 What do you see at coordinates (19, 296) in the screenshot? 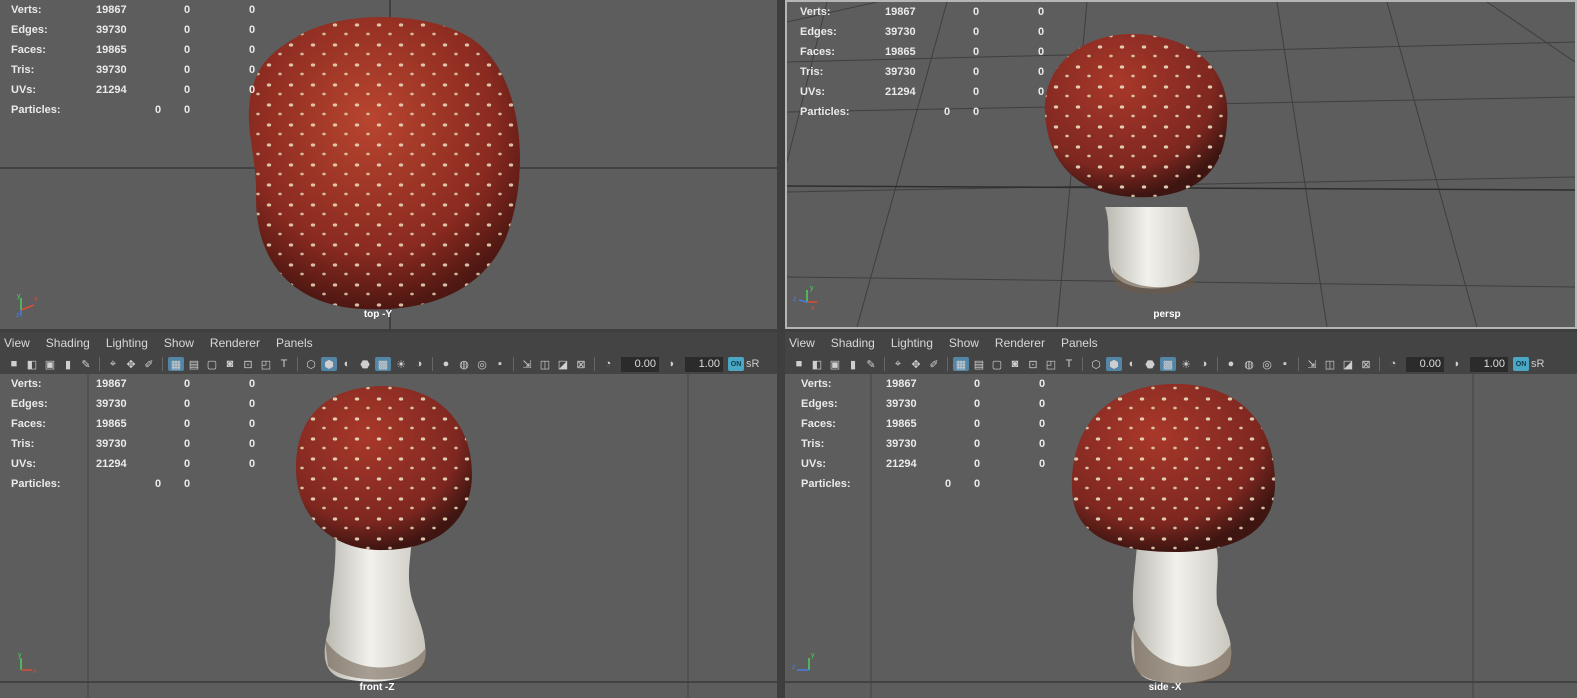
I see `axis-label-y: y` at bounding box center [19, 296].